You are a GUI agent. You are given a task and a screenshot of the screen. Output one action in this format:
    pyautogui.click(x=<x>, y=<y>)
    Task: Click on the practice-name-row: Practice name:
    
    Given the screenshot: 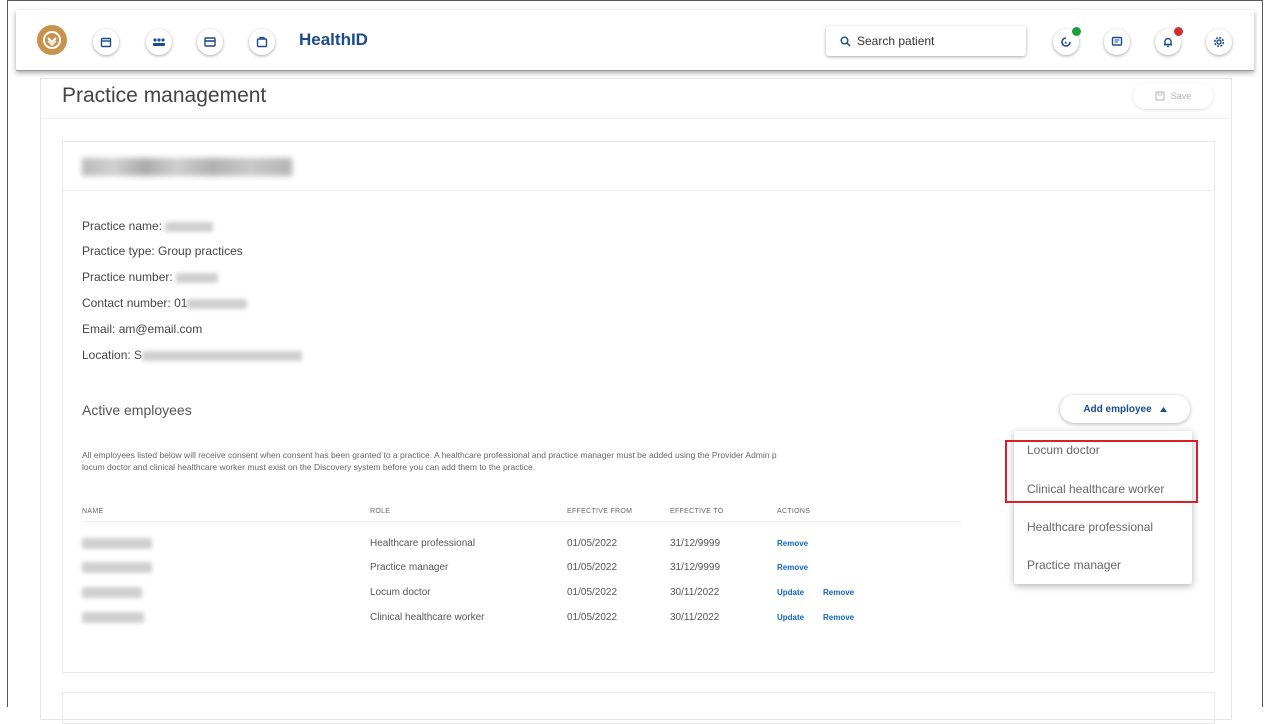 What is the action you would take?
    pyautogui.click(x=148, y=226)
    